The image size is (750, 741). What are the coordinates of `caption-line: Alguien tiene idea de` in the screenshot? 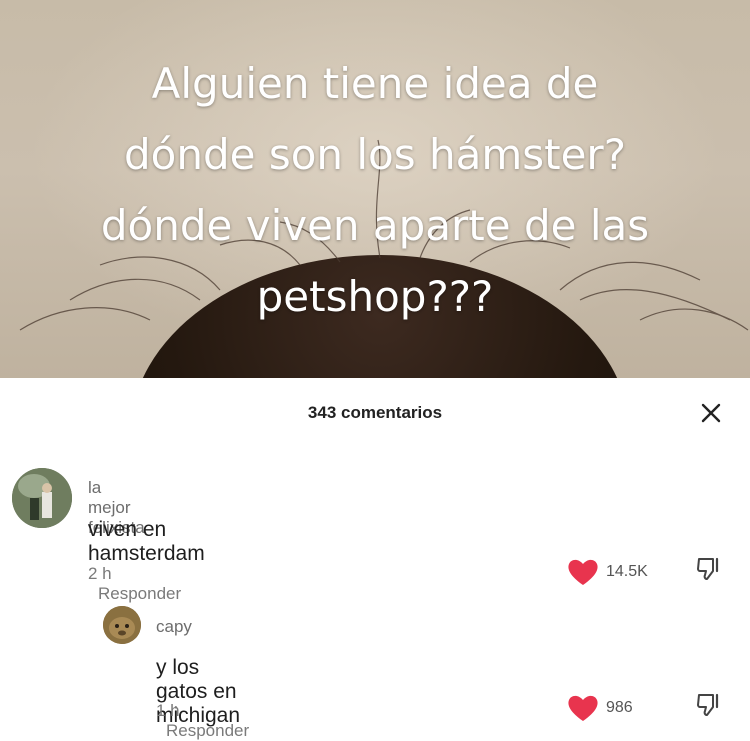 It's located at (375, 83).